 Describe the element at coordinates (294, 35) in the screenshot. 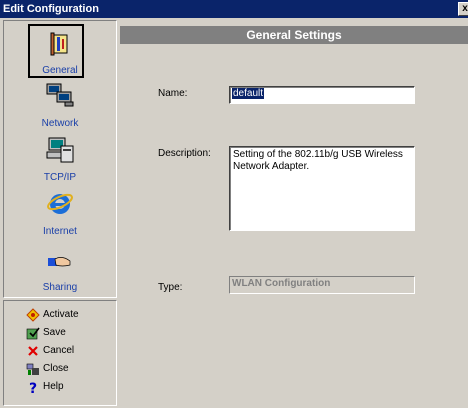

I see `panel-header: General Settings` at that location.